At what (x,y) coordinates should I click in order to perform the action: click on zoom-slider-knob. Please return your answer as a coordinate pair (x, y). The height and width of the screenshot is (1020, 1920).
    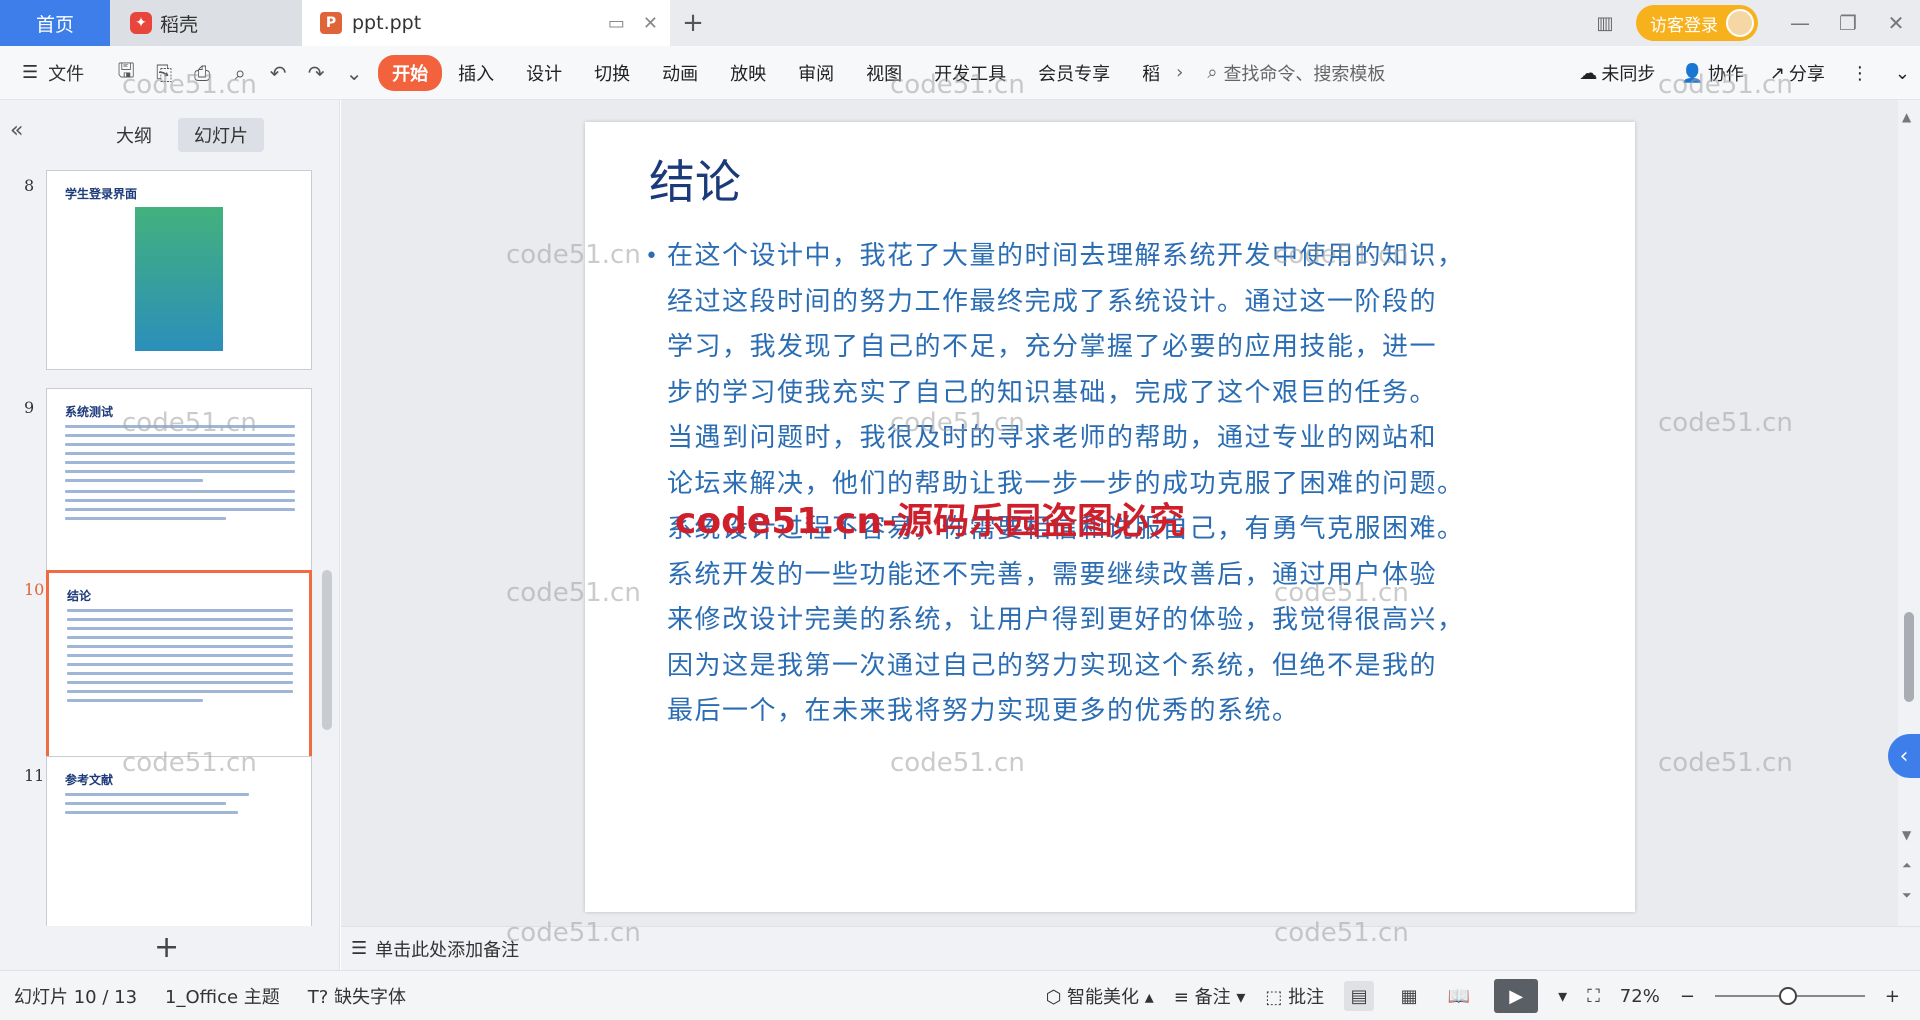
    Looking at the image, I should click on (1787, 996).